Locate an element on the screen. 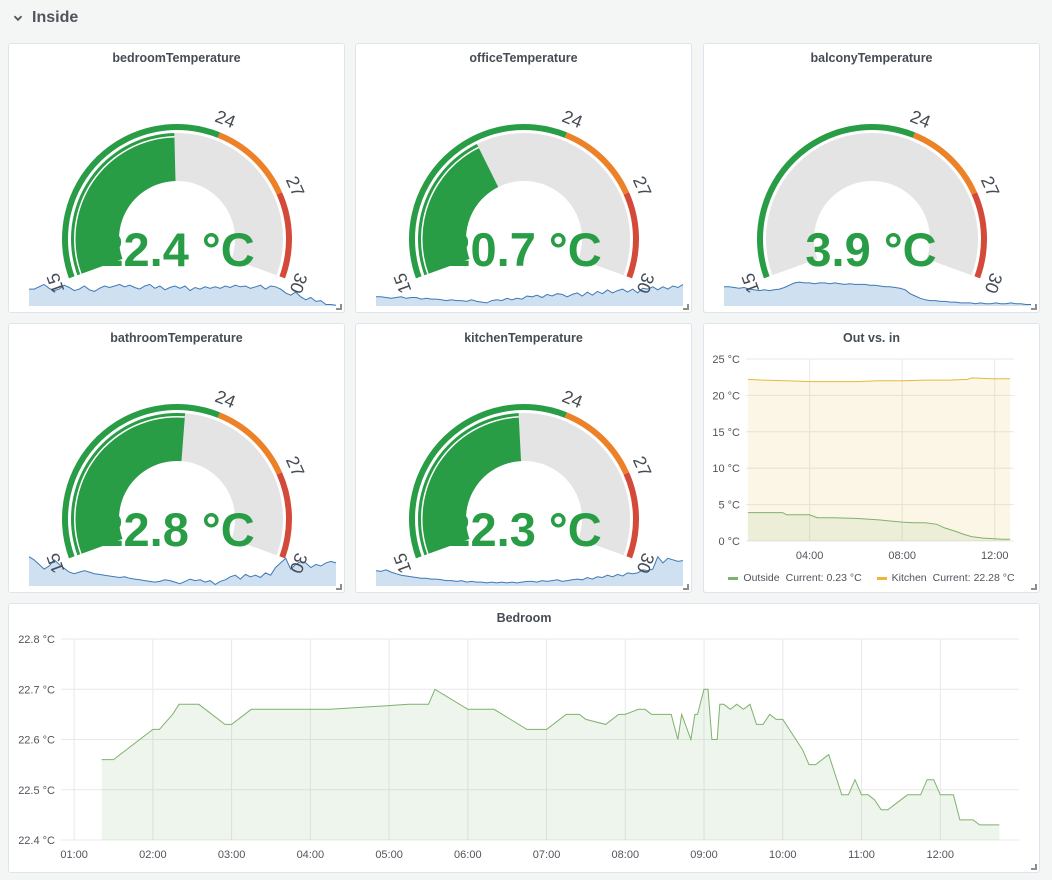  gauge-panel-bathroom: bathroomTemperature 15 24 27 30 22.8 °C is located at coordinates (176, 458).